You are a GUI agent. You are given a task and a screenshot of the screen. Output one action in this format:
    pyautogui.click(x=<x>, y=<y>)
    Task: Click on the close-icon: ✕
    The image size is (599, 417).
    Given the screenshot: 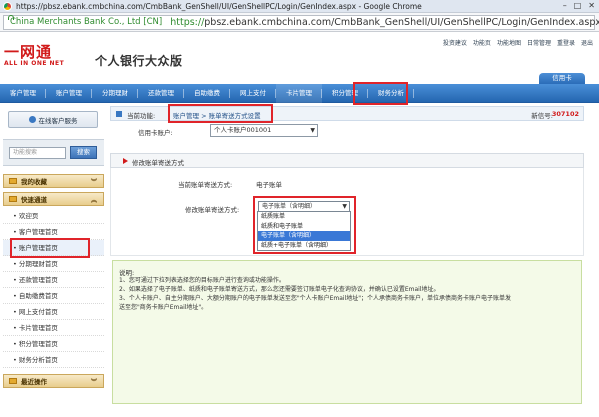 What is the action you would take?
    pyautogui.click(x=591, y=5)
    